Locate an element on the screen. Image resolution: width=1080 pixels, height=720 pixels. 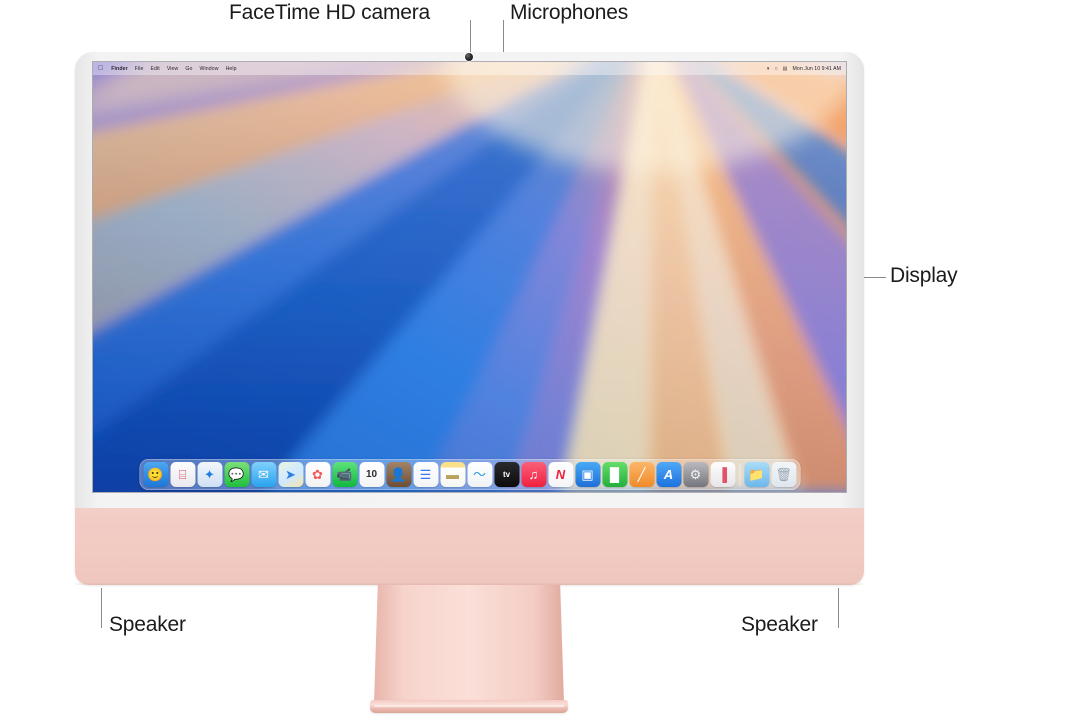
pages-icon: ╱ is located at coordinates (641, 474).